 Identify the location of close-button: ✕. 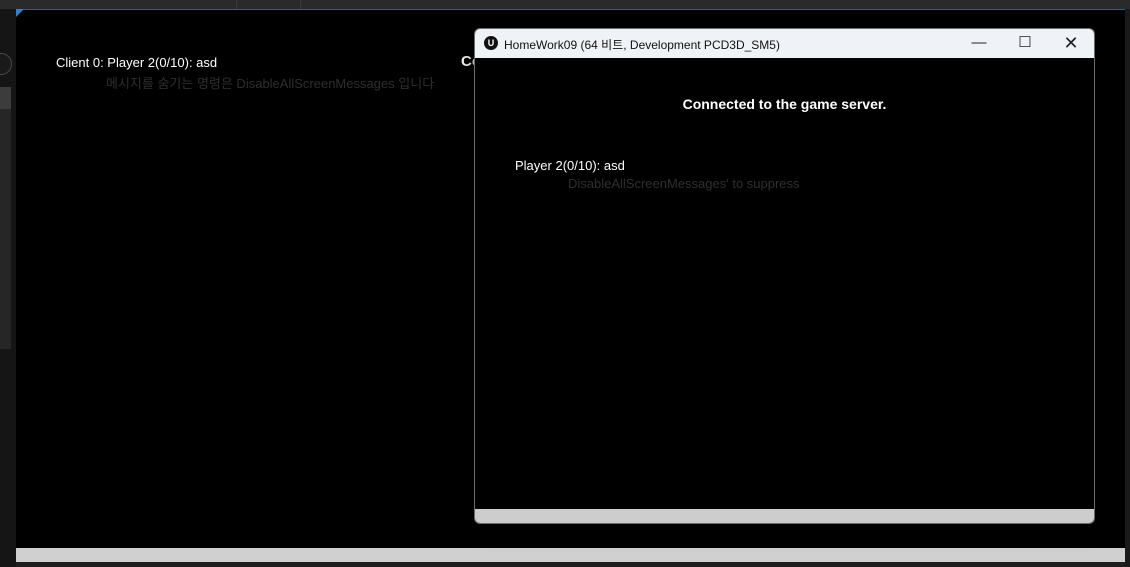
(1071, 43).